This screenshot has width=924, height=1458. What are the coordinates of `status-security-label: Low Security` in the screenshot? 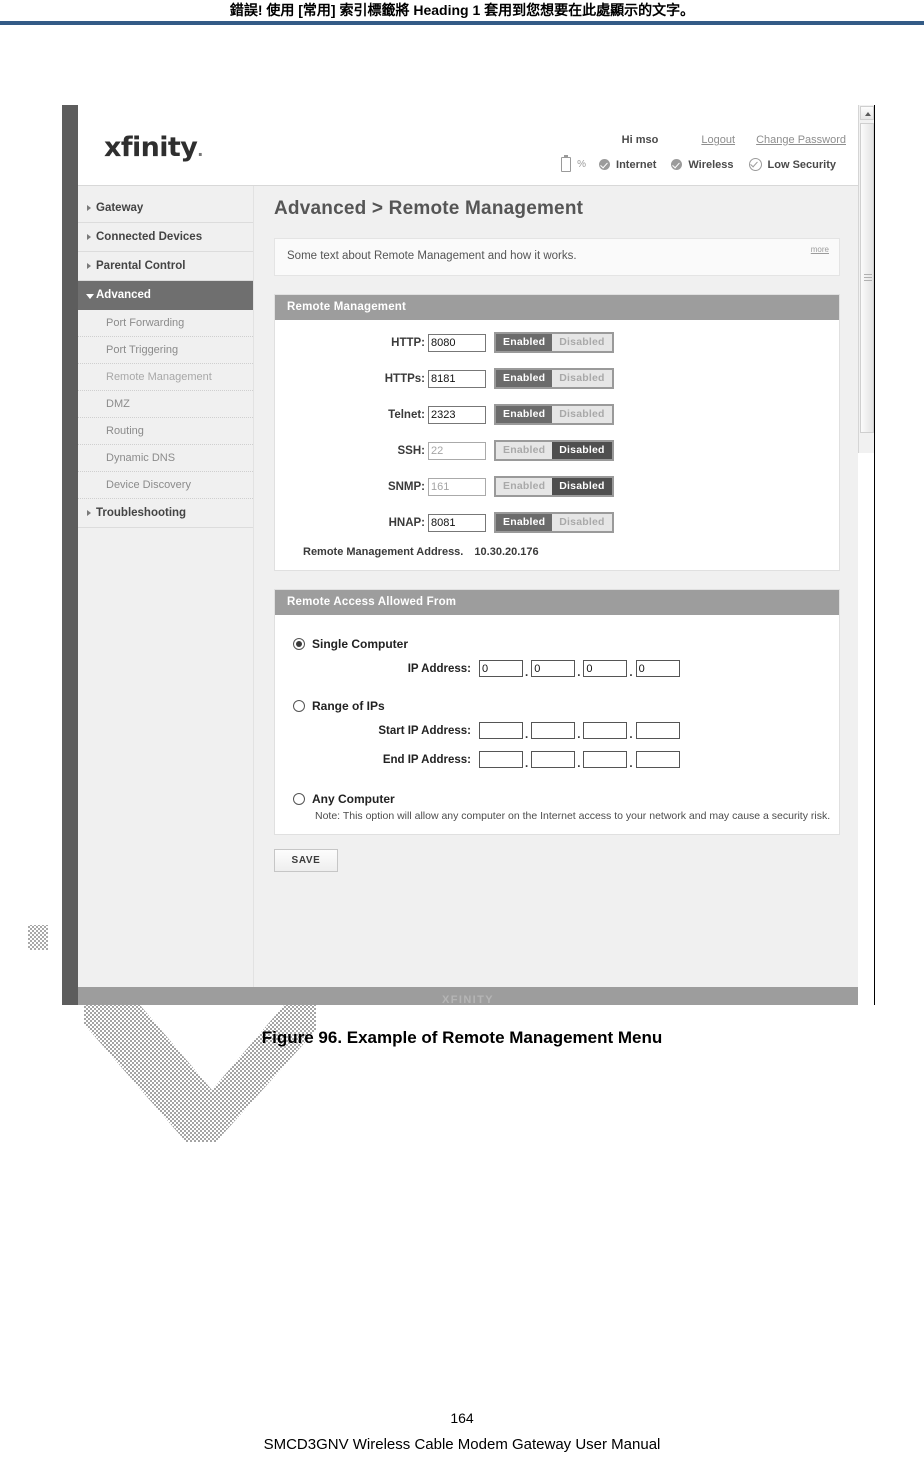 It's located at (801, 164).